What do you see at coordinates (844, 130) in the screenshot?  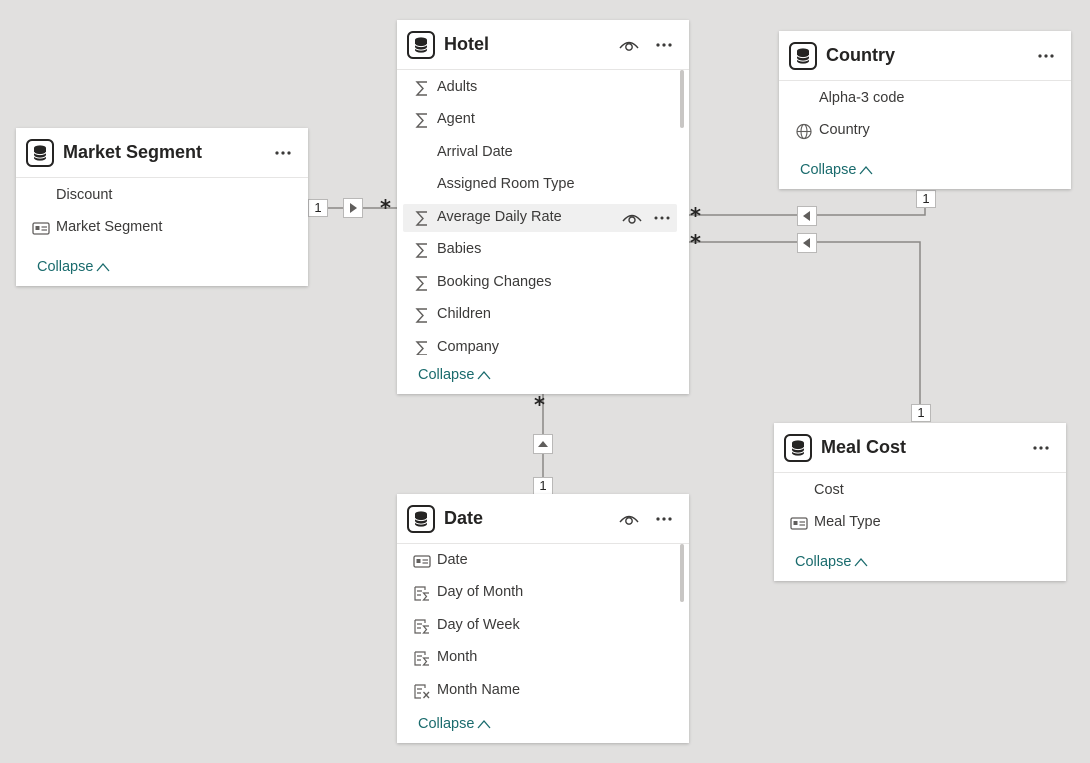 I see `field-label: Country` at bounding box center [844, 130].